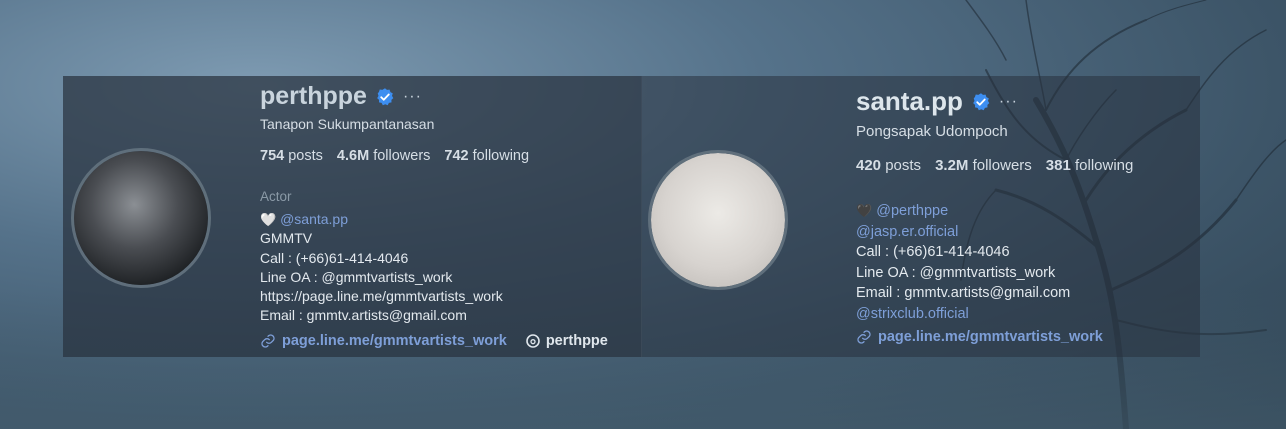  I want to click on profile-stats: 754 posts 4.6M followers 742 following, so click(394, 156).